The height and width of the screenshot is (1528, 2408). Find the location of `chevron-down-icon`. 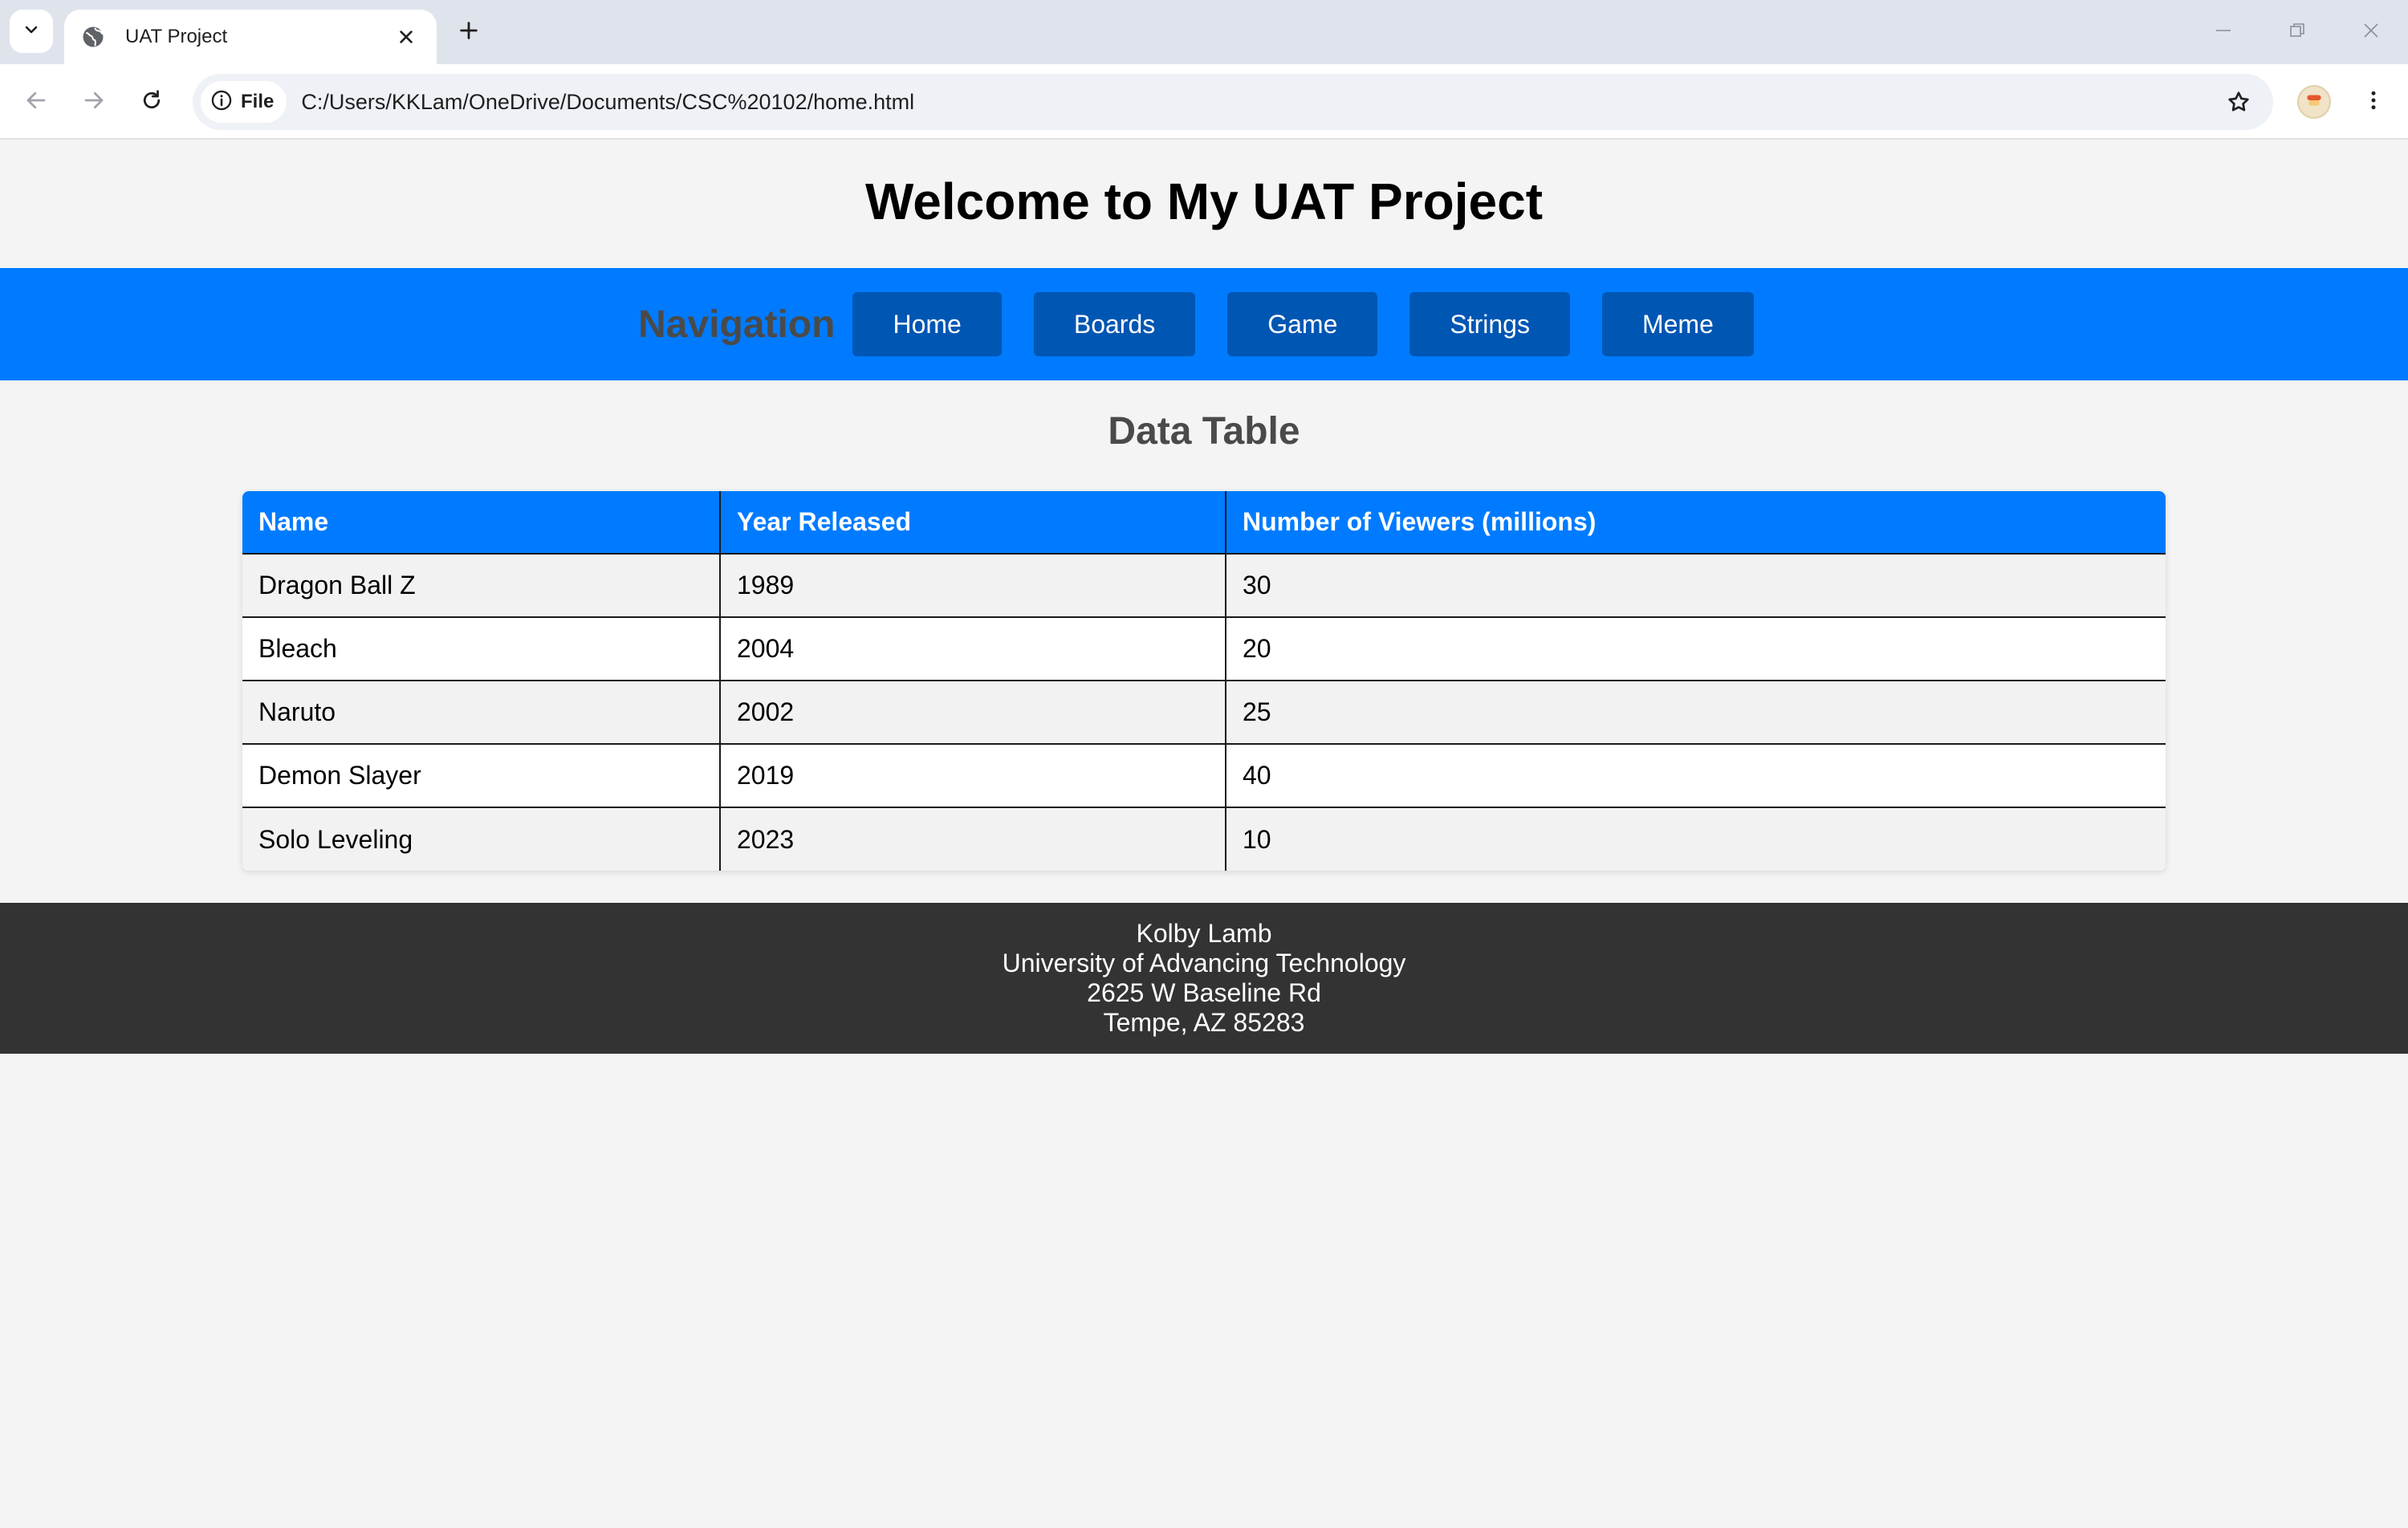

chevron-down-icon is located at coordinates (31, 32).